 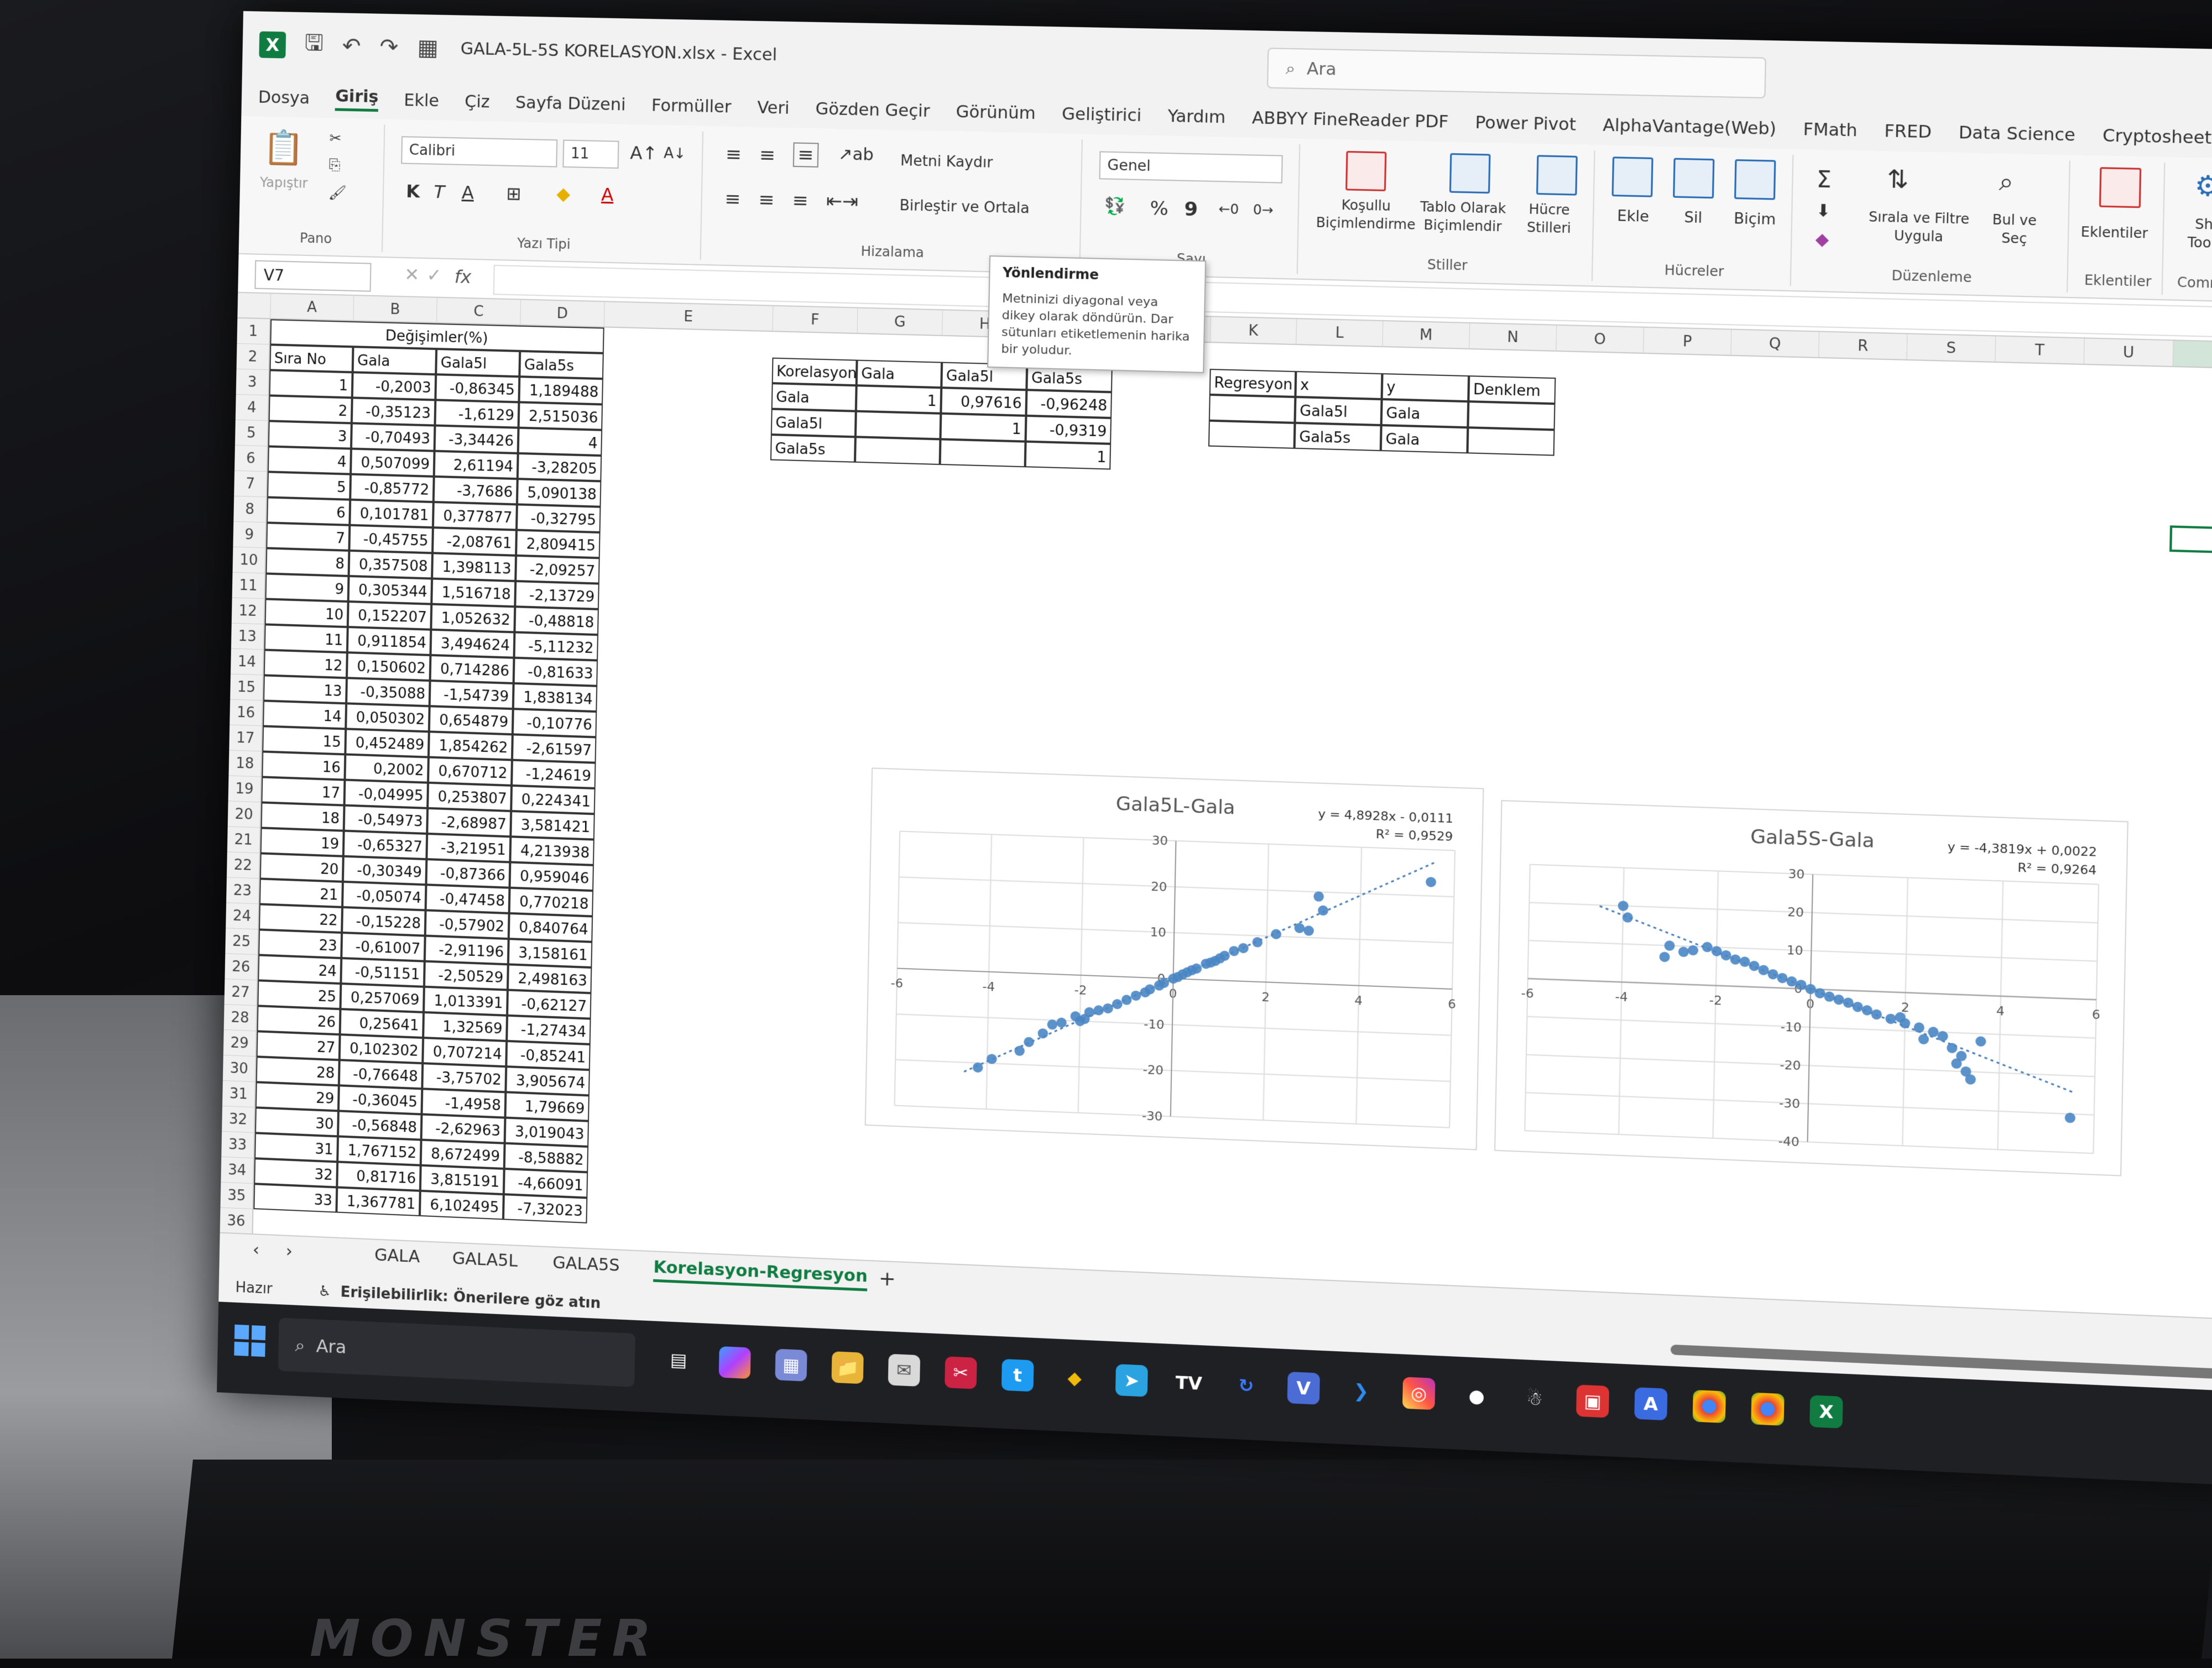 What do you see at coordinates (557, 595) in the screenshot?
I see `table-cell: -2,13729` at bounding box center [557, 595].